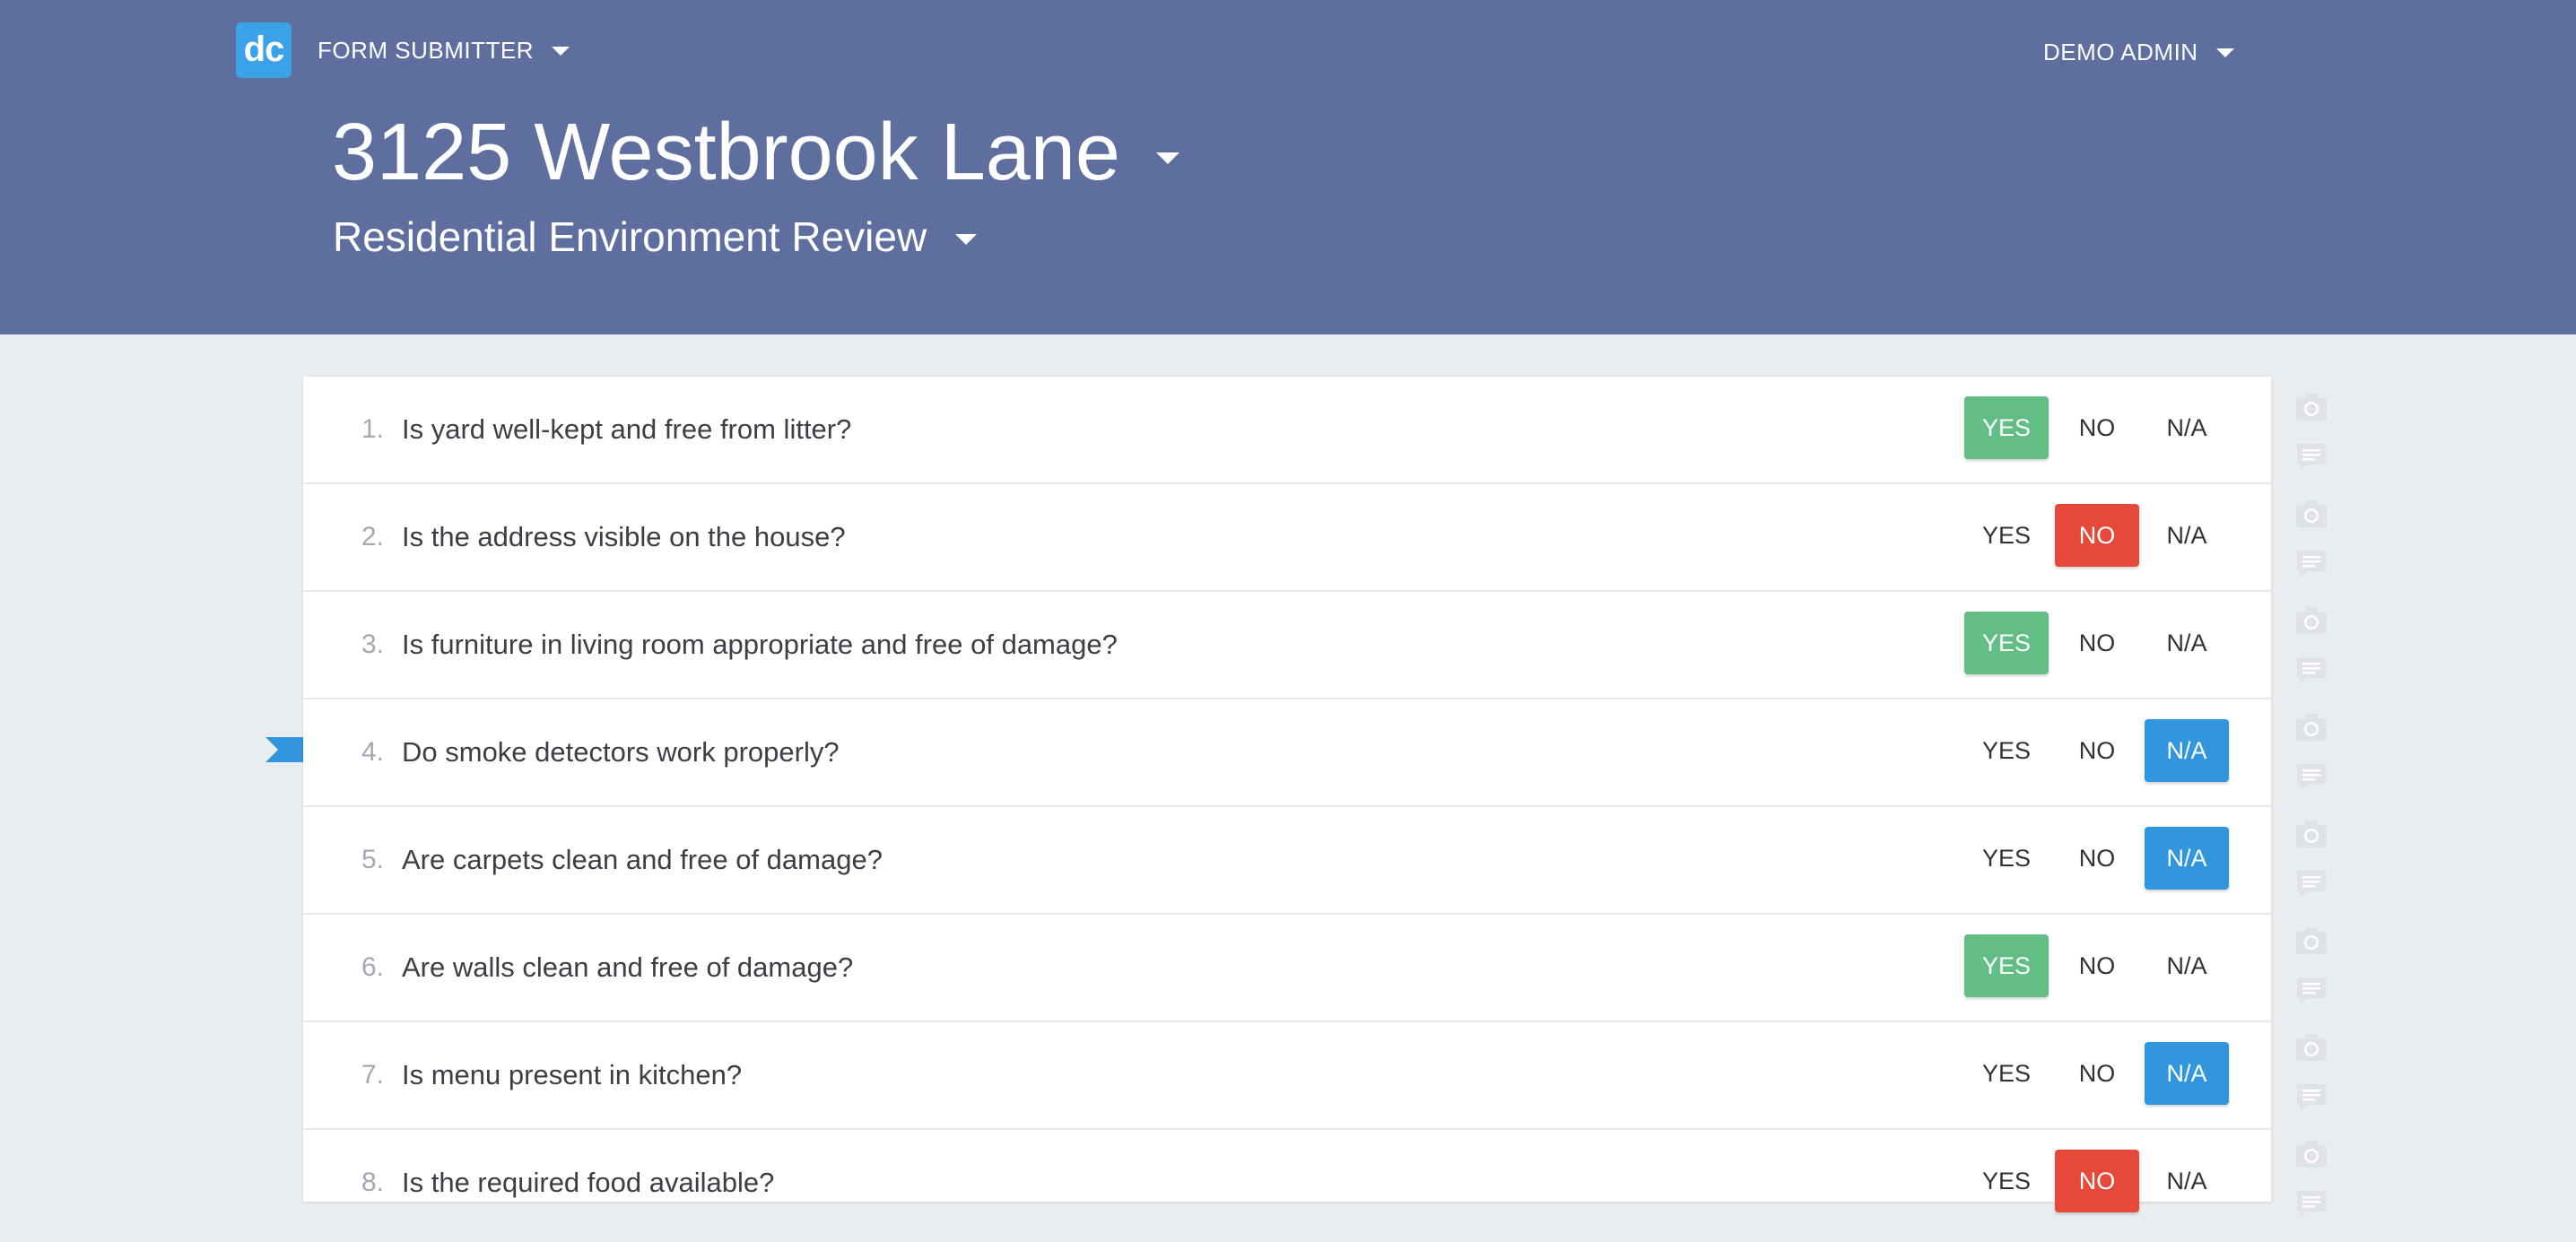  Describe the element at coordinates (372, 537) in the screenshot. I see `question-number: 2.` at that location.